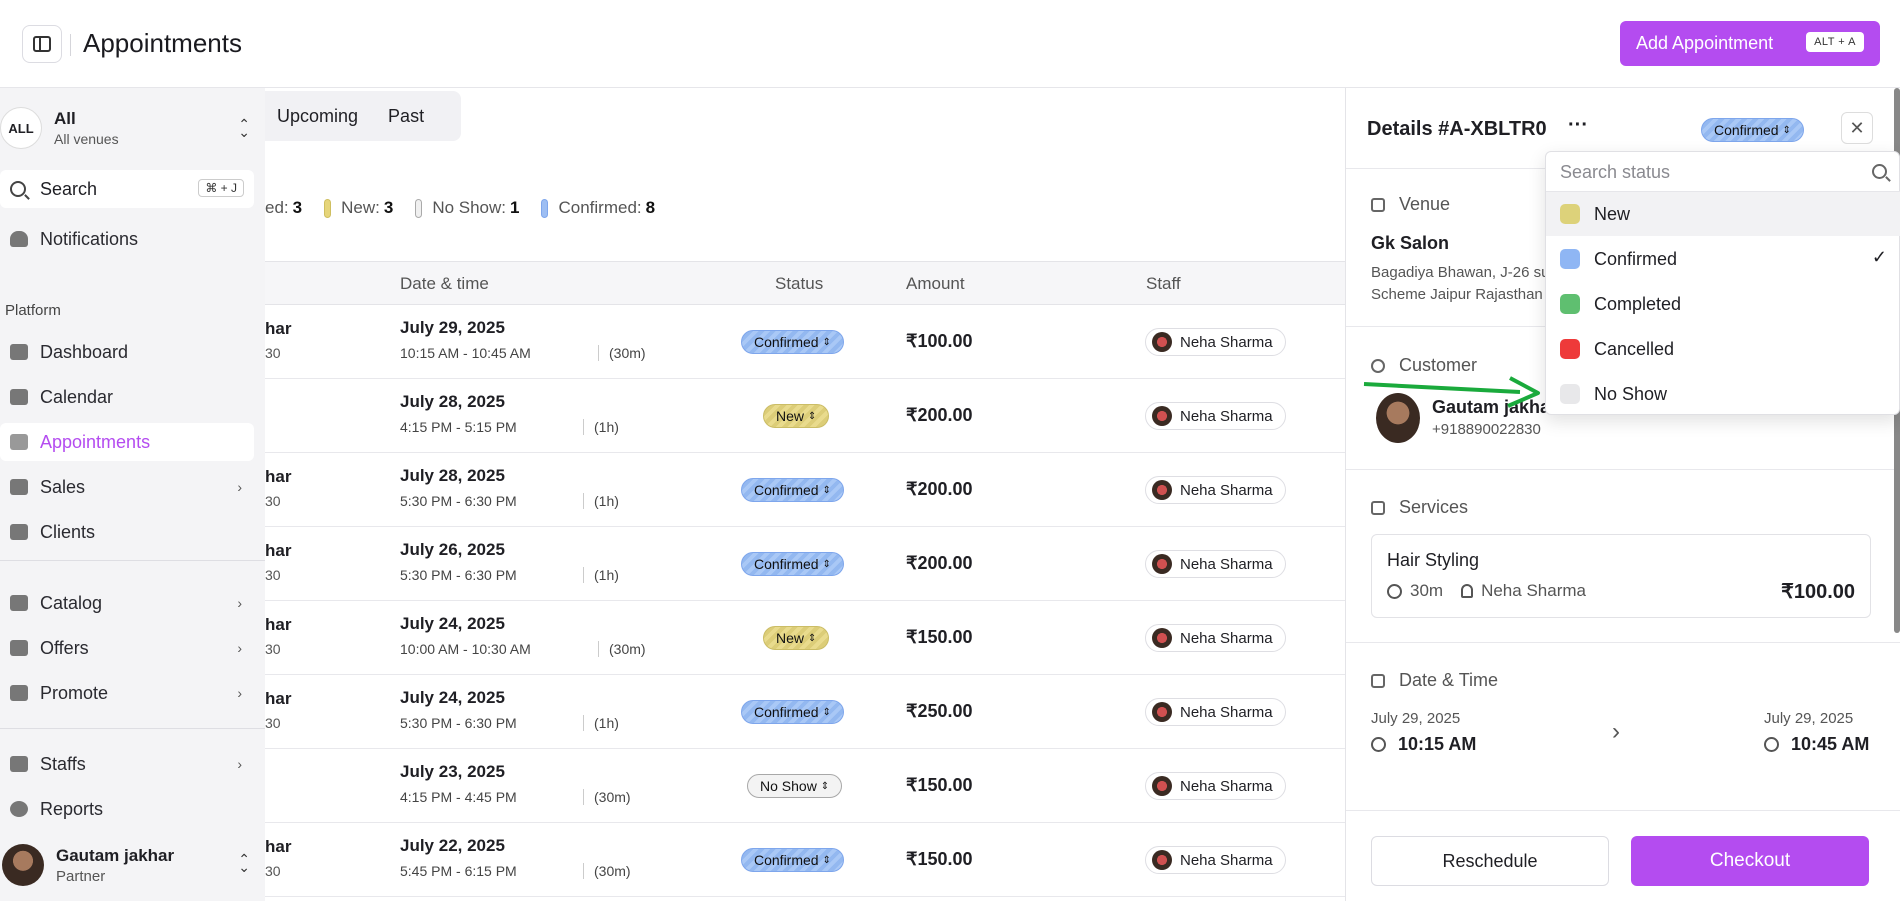  What do you see at coordinates (162, 43) in the screenshot?
I see `page-title: Appointments` at bounding box center [162, 43].